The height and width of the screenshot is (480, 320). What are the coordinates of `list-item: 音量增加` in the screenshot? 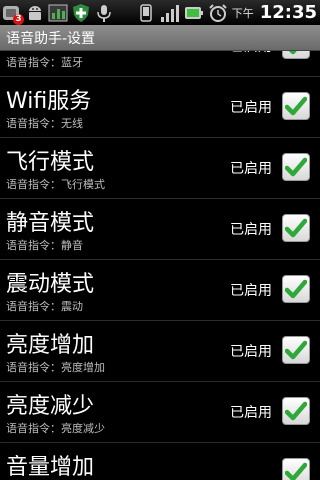 It's located at (160, 461).